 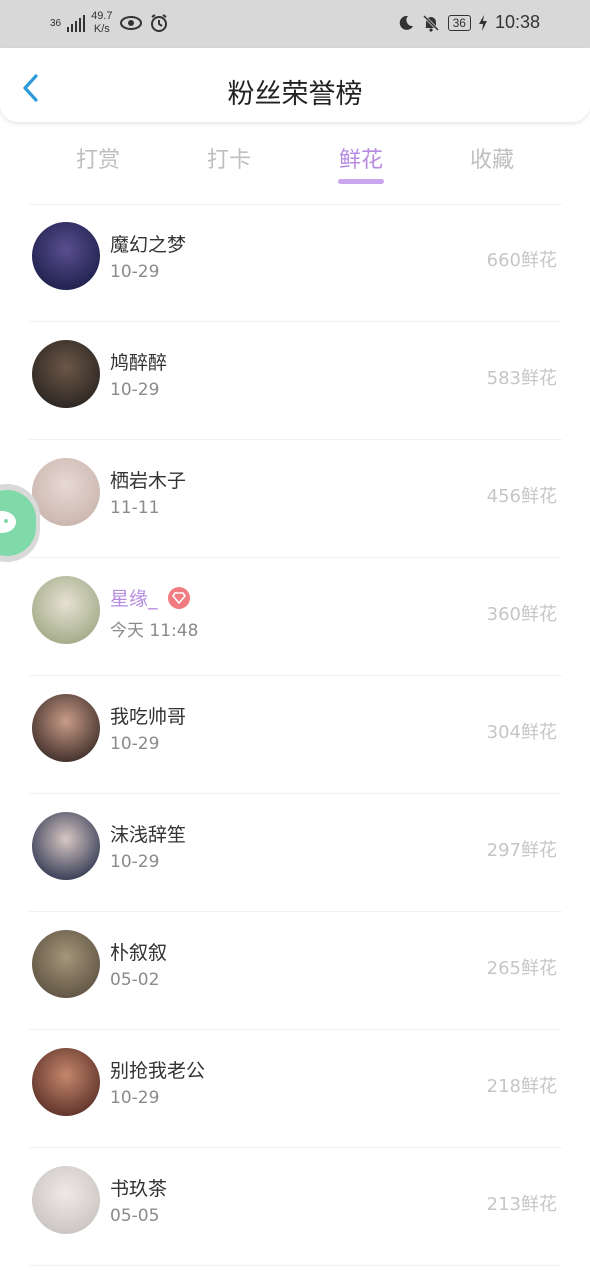 What do you see at coordinates (521, 496) in the screenshot?
I see `flower-count: 456鲜花` at bounding box center [521, 496].